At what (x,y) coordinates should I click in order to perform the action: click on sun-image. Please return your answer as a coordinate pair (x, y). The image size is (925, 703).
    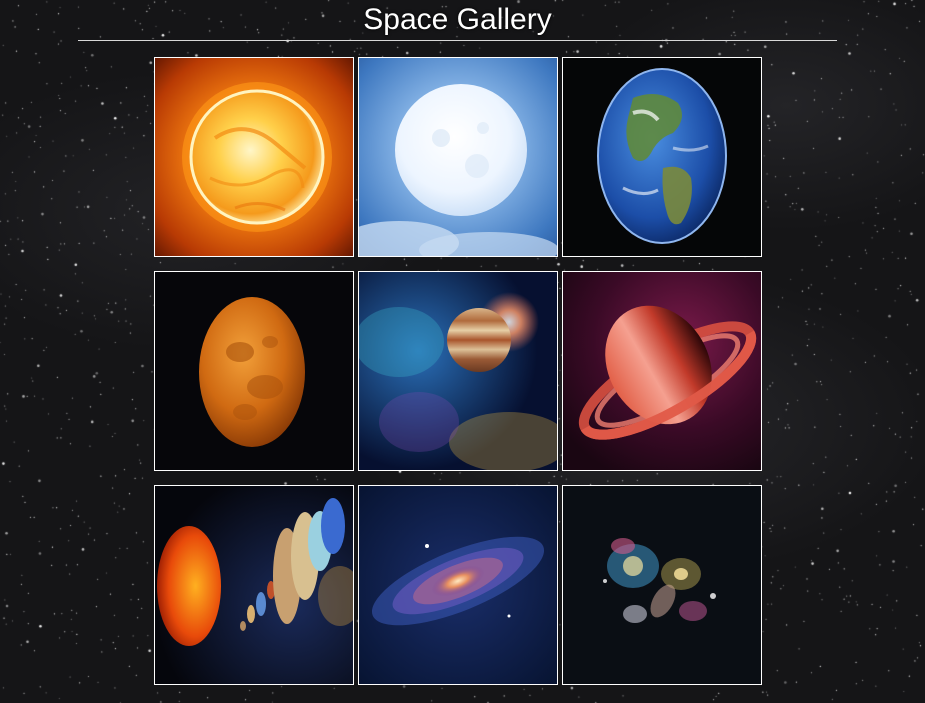
    Looking at the image, I should click on (254, 157).